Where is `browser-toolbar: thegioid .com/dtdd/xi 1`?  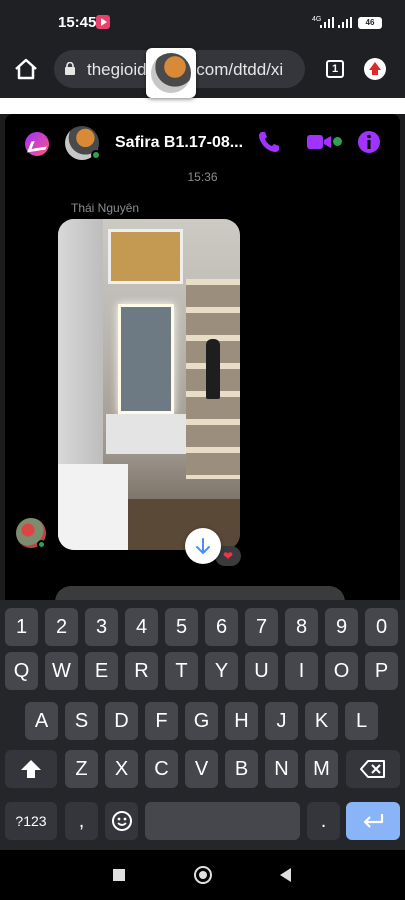 browser-toolbar: thegioid .com/dtdd/xi 1 is located at coordinates (202, 69).